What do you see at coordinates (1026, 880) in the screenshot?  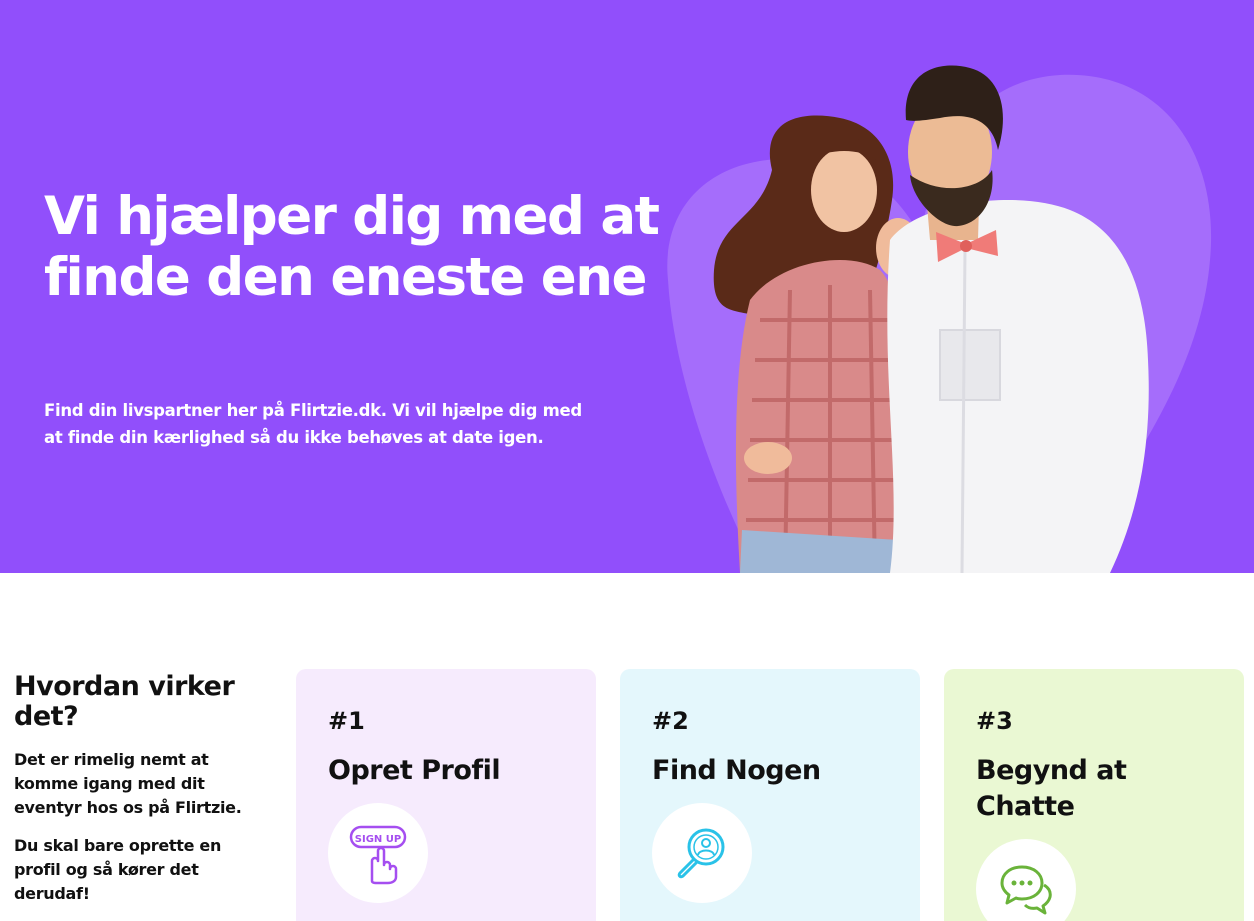 I see `chat-bubbles-icon` at bounding box center [1026, 880].